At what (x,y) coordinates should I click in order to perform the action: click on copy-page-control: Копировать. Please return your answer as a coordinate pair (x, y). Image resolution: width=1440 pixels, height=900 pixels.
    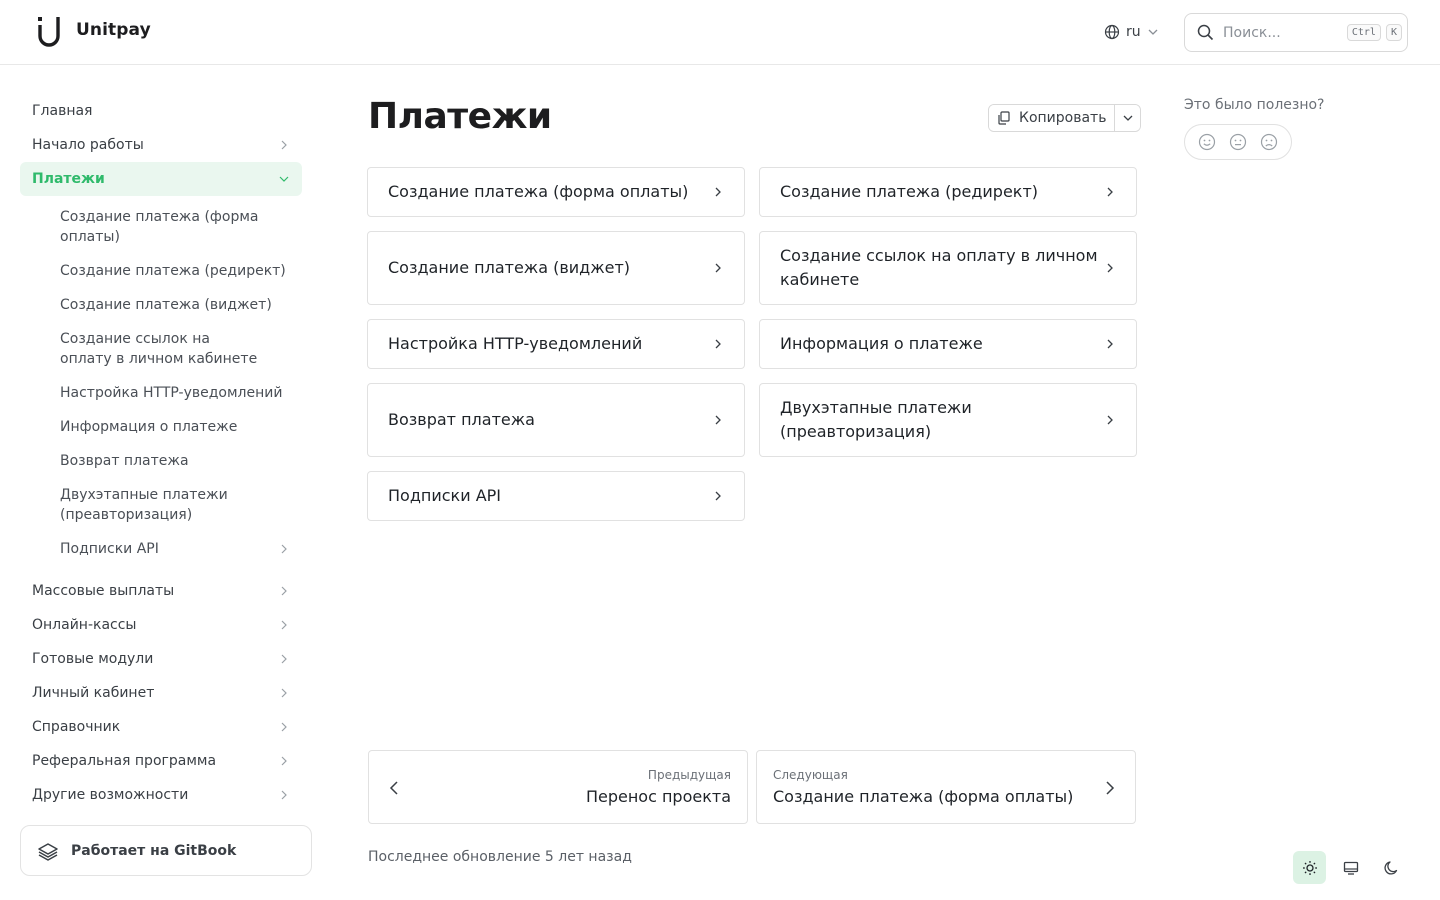
    Looking at the image, I should click on (1065, 118).